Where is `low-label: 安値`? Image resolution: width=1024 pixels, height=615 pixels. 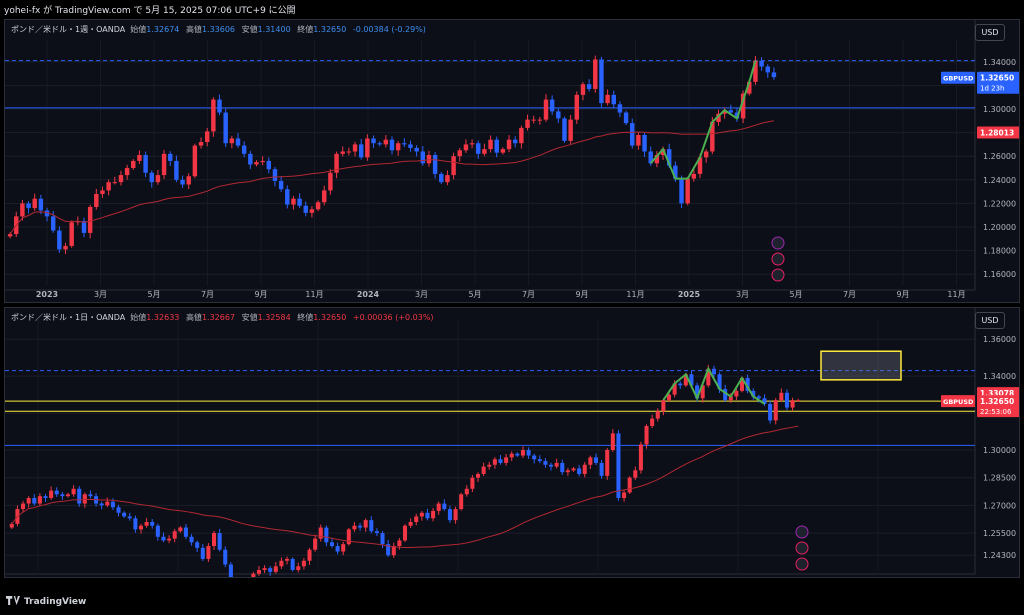
low-label: 安値 is located at coordinates (249, 29).